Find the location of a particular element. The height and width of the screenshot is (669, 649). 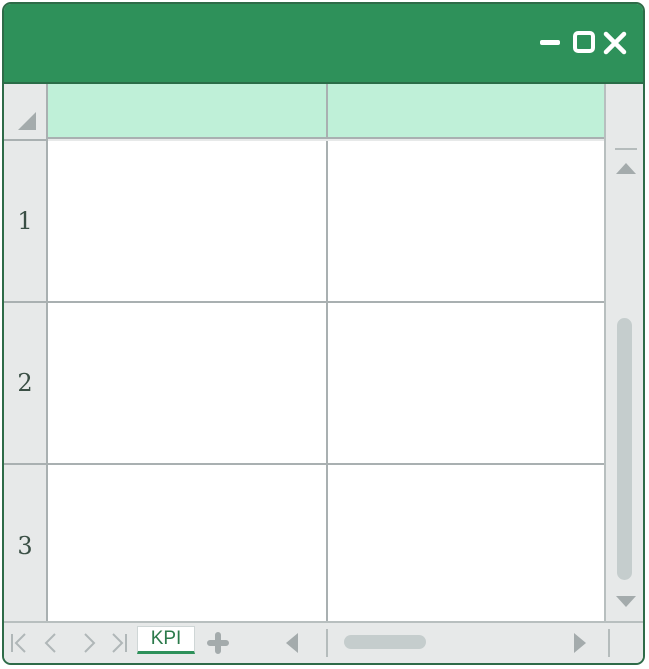

triangle-left-icon is located at coordinates (292, 643).